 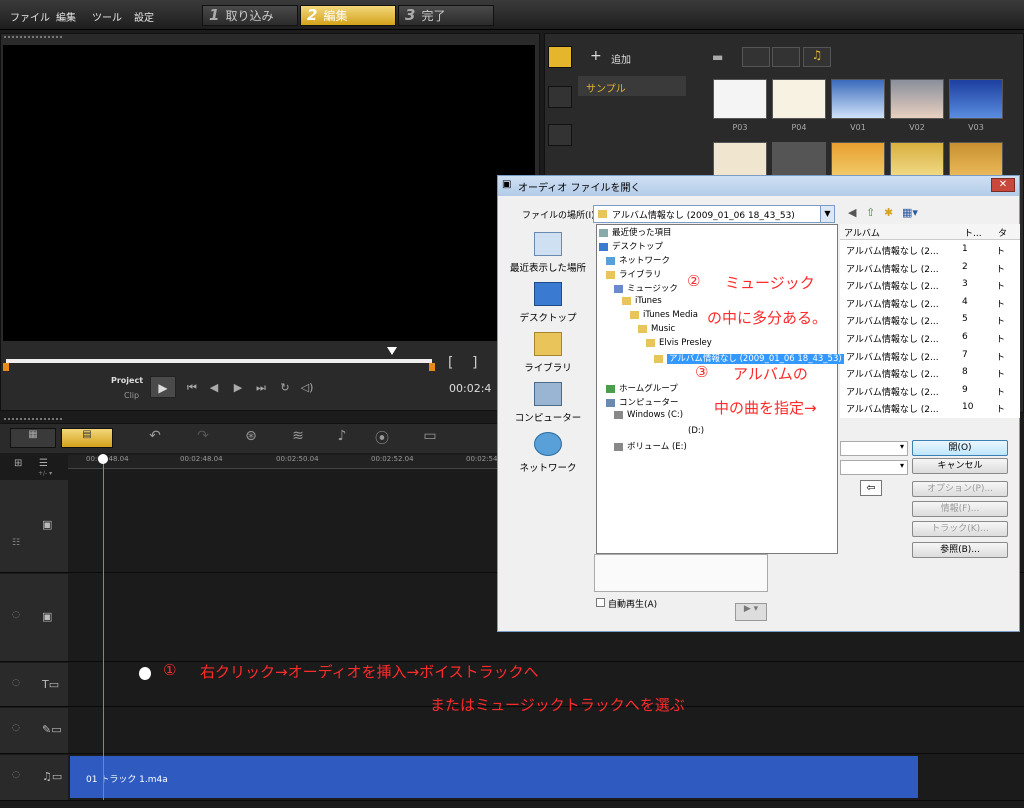 What do you see at coordinates (852, 212) in the screenshot?
I see `back-icon: ◀` at bounding box center [852, 212].